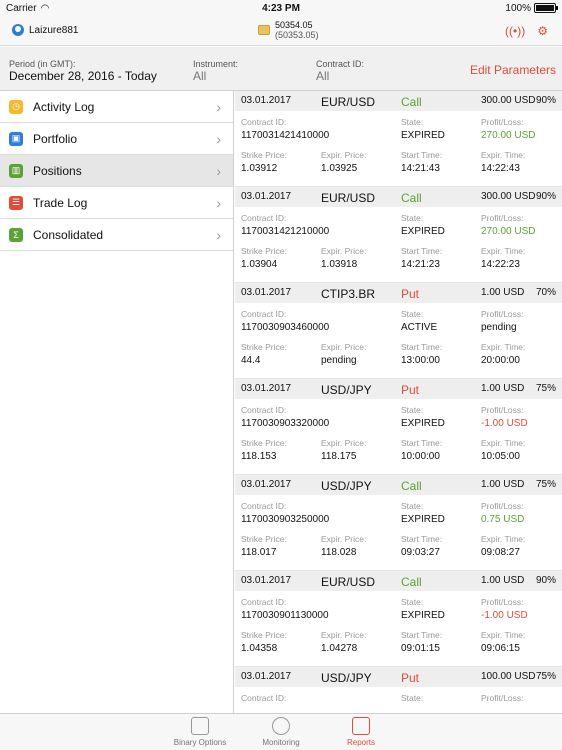 This screenshot has width=562, height=750. What do you see at coordinates (344, 258) in the screenshot?
I see `expiry-price: Expir. Price: 1.03918` at bounding box center [344, 258].